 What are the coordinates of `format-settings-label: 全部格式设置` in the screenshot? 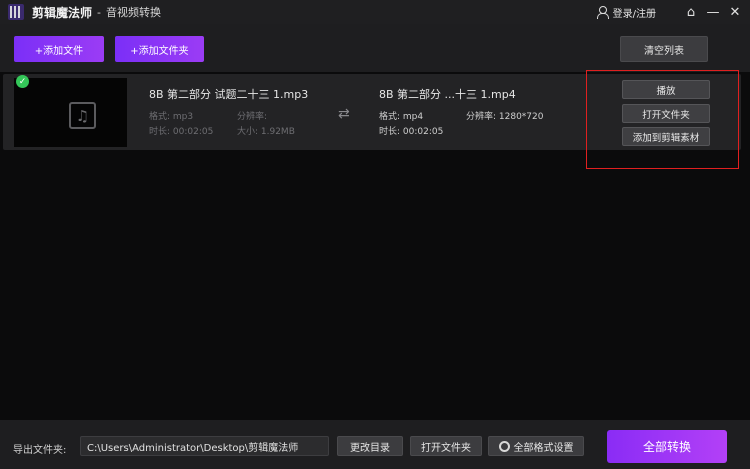 It's located at (543, 448).